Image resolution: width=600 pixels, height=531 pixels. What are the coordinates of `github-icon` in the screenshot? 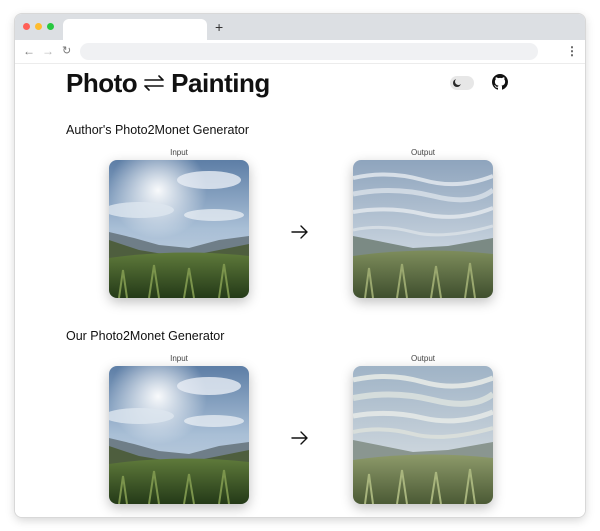 It's located at (500, 82).